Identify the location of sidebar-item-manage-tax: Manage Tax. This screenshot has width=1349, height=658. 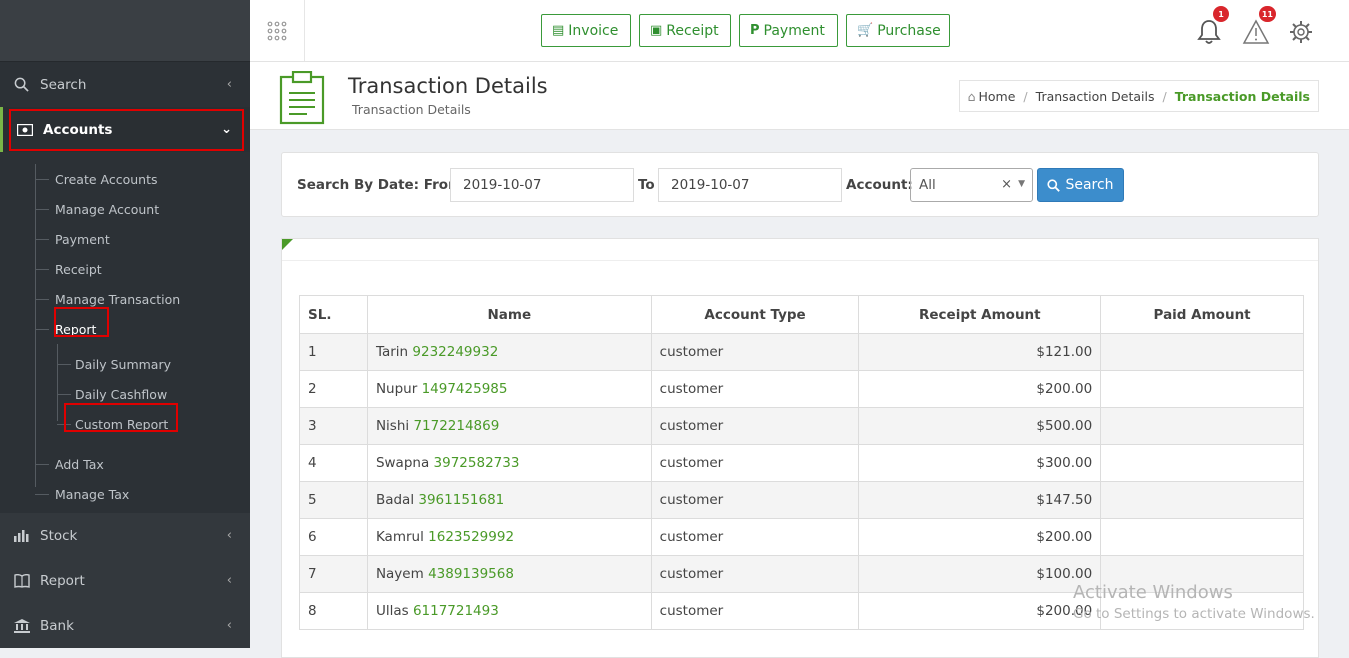
(125, 494).